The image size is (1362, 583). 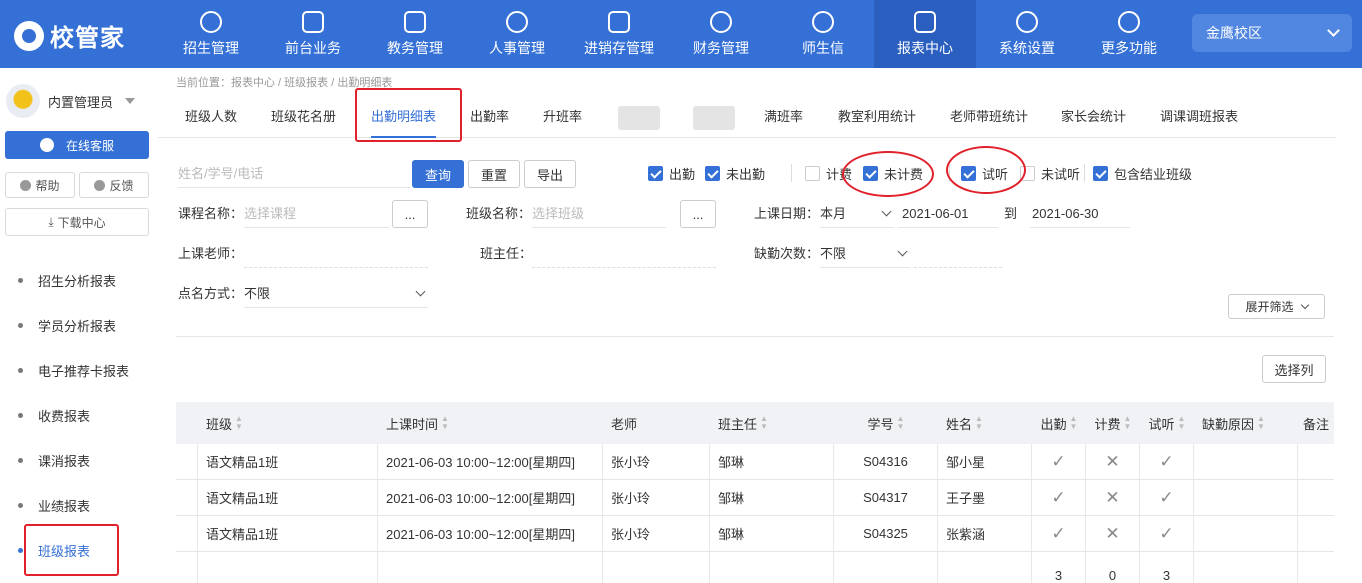 I want to click on column-header-name: 姓名 ▲ ▼, so click(x=985, y=423).